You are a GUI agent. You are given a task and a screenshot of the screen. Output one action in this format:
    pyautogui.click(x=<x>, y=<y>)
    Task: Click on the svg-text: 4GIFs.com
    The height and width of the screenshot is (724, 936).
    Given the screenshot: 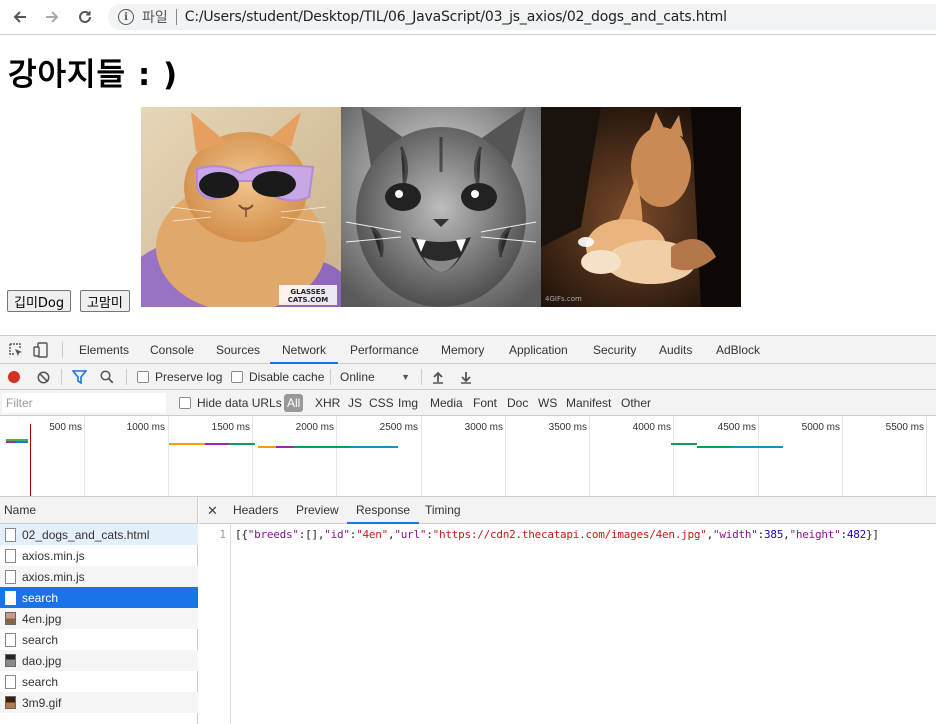 What is the action you would take?
    pyautogui.click(x=563, y=299)
    